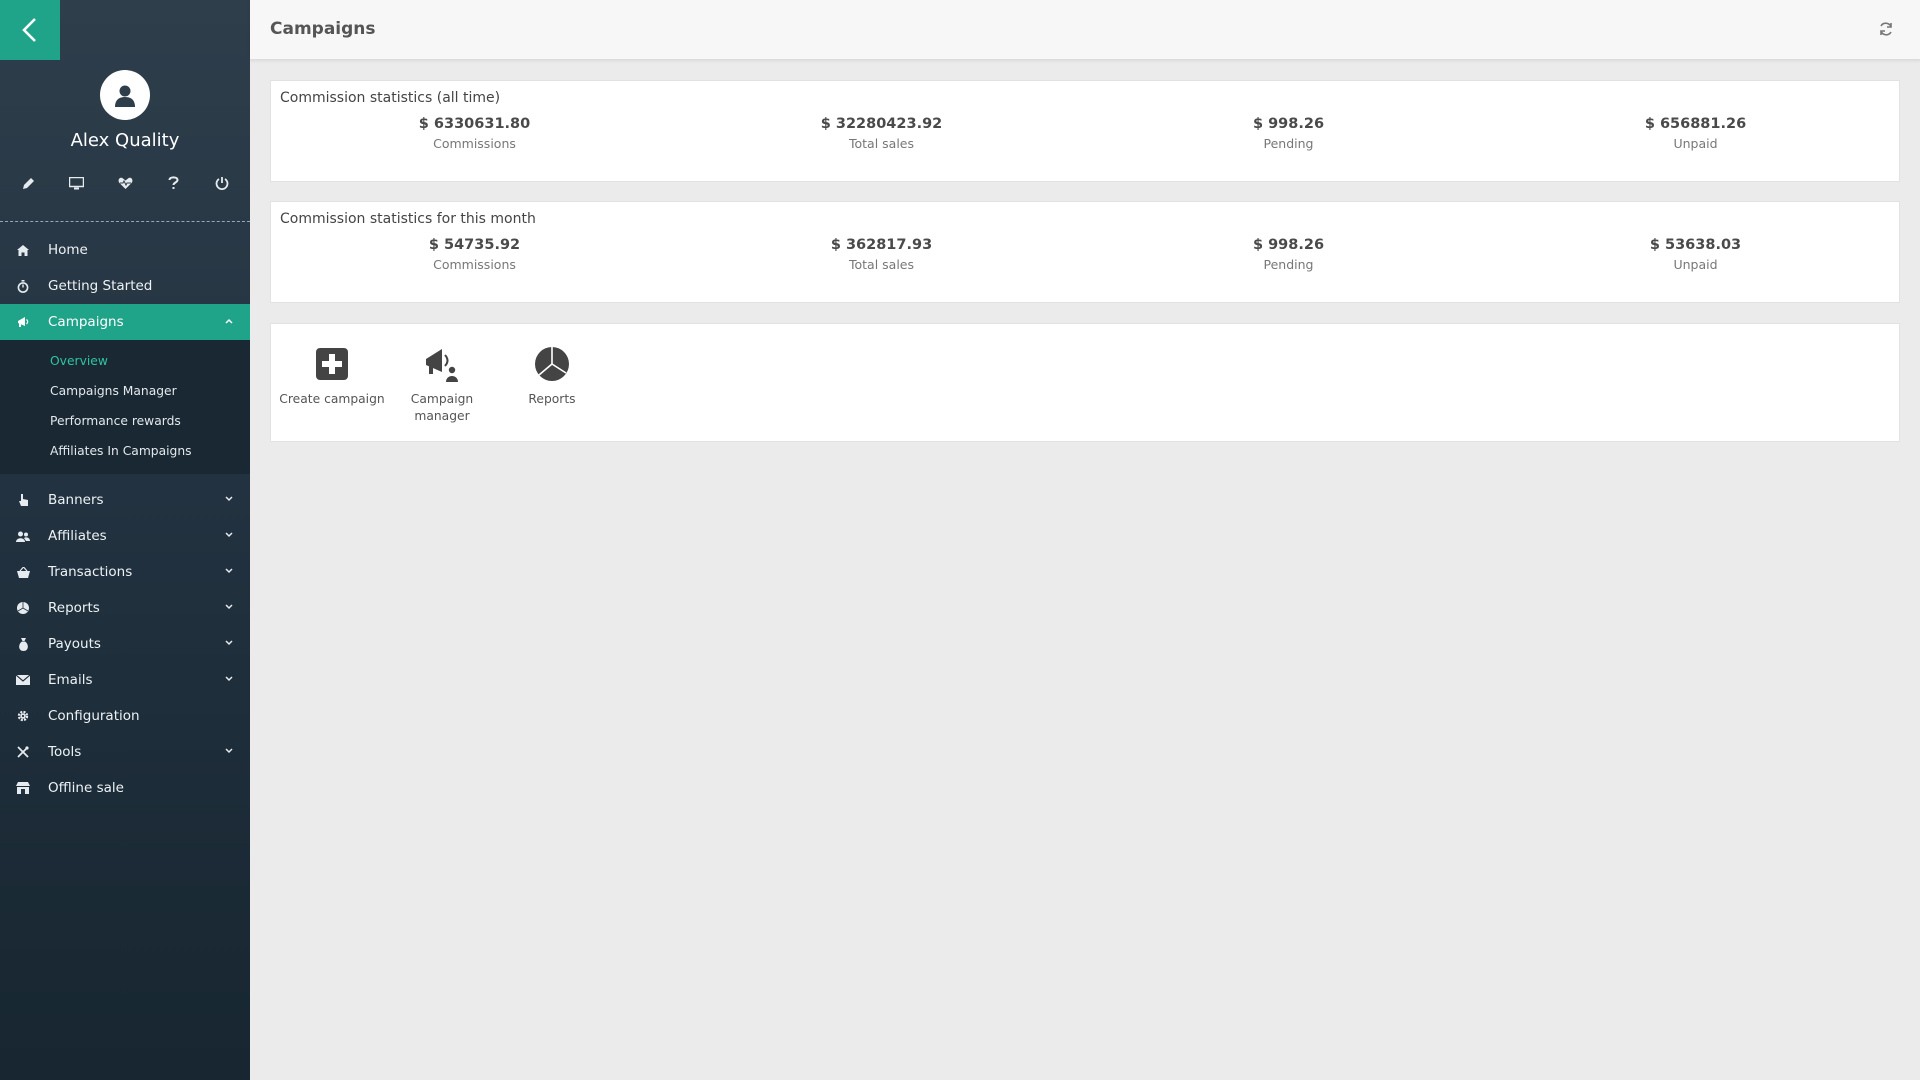 This screenshot has width=1920, height=1080. What do you see at coordinates (23, 536) in the screenshot?
I see `users-icon` at bounding box center [23, 536].